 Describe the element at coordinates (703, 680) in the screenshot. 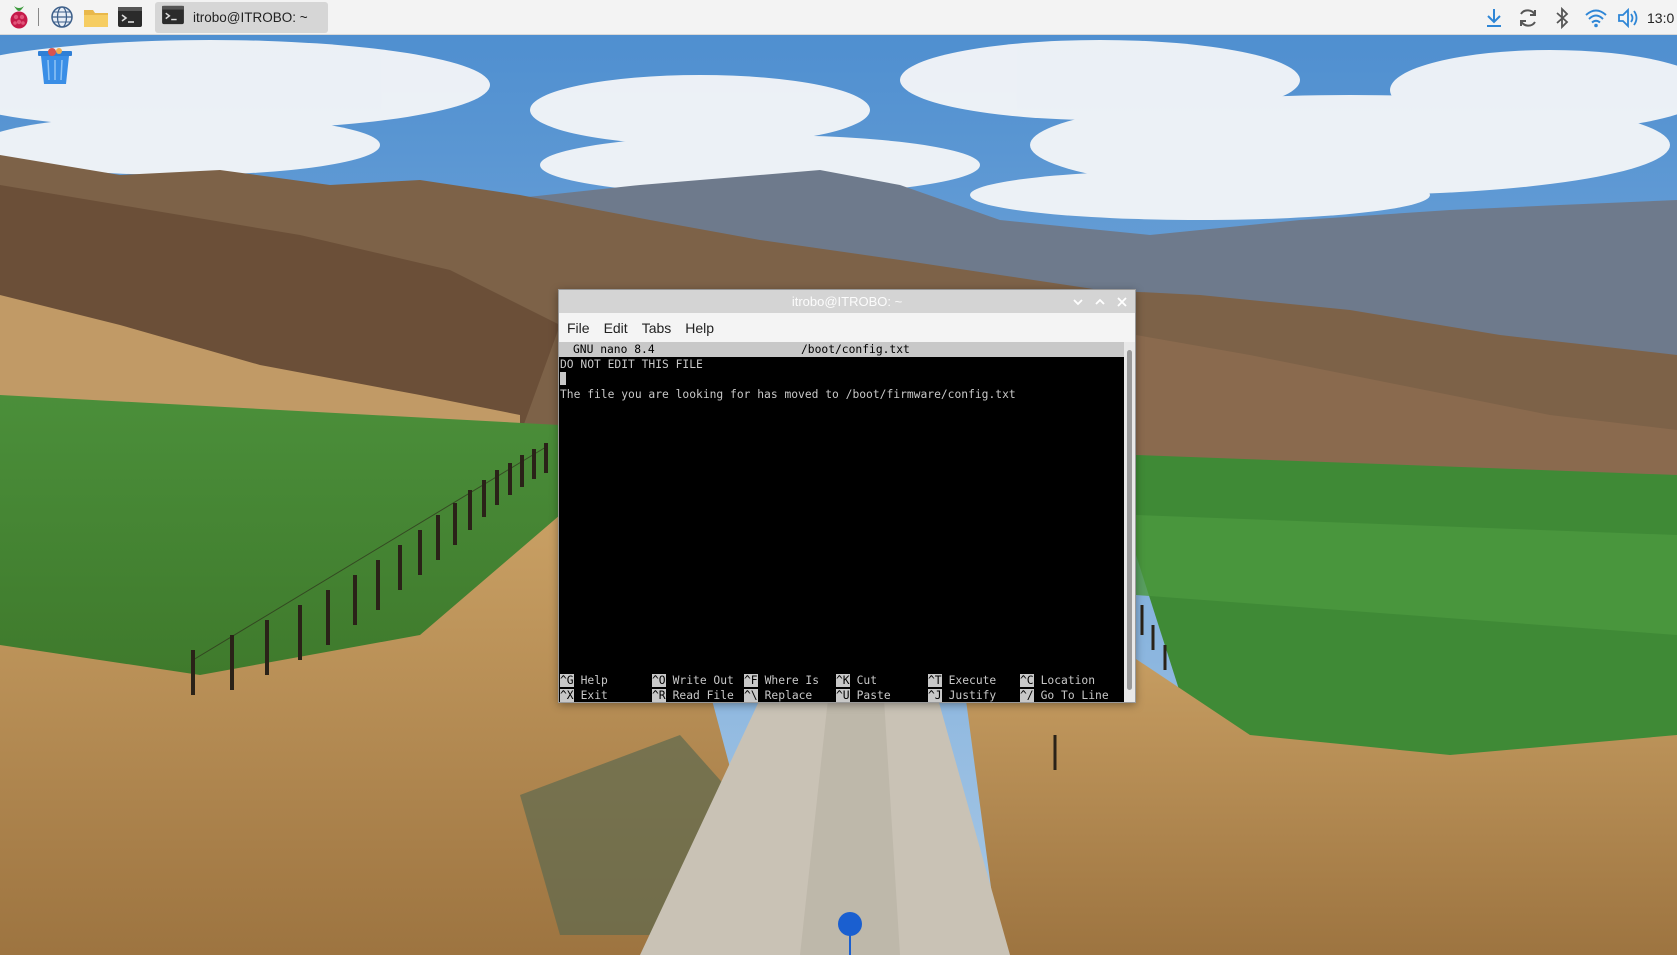

I see `shortcut-label: Write Out` at that location.